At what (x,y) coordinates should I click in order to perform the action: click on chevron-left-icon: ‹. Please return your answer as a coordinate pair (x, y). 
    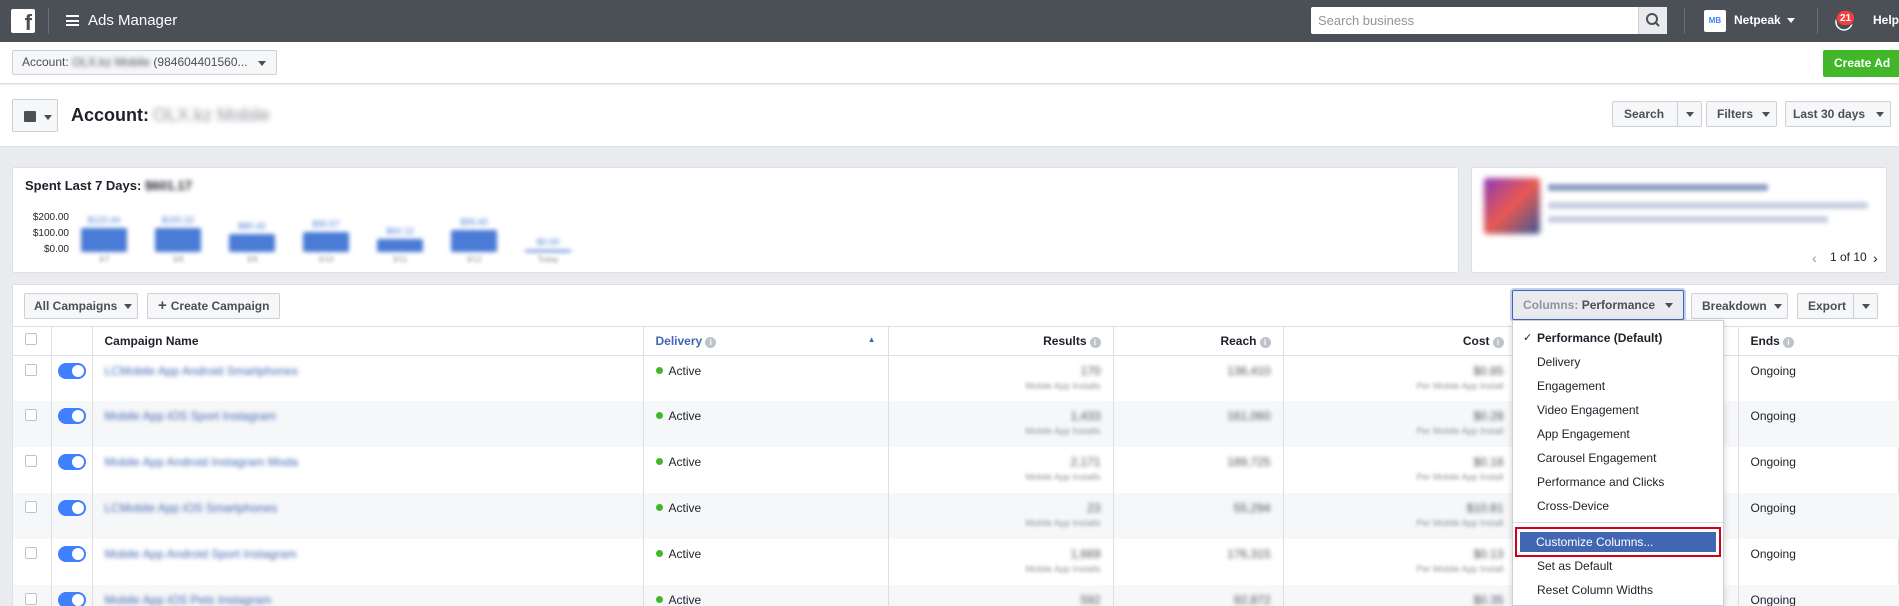
    Looking at the image, I should click on (1814, 258).